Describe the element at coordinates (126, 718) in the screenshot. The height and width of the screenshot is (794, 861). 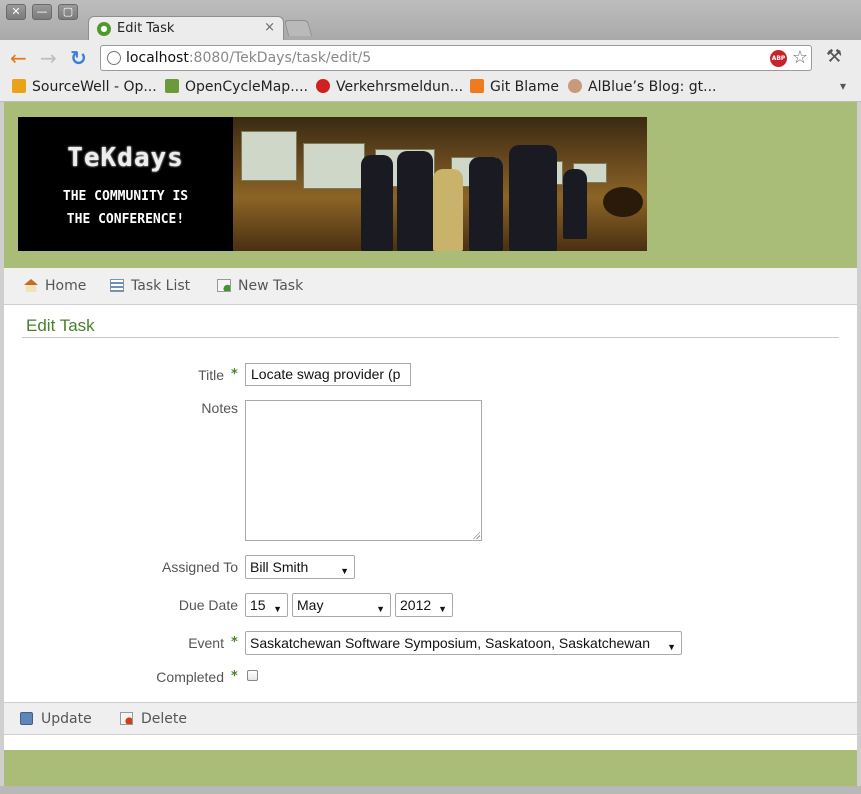
I see `delete-document-icon` at that location.